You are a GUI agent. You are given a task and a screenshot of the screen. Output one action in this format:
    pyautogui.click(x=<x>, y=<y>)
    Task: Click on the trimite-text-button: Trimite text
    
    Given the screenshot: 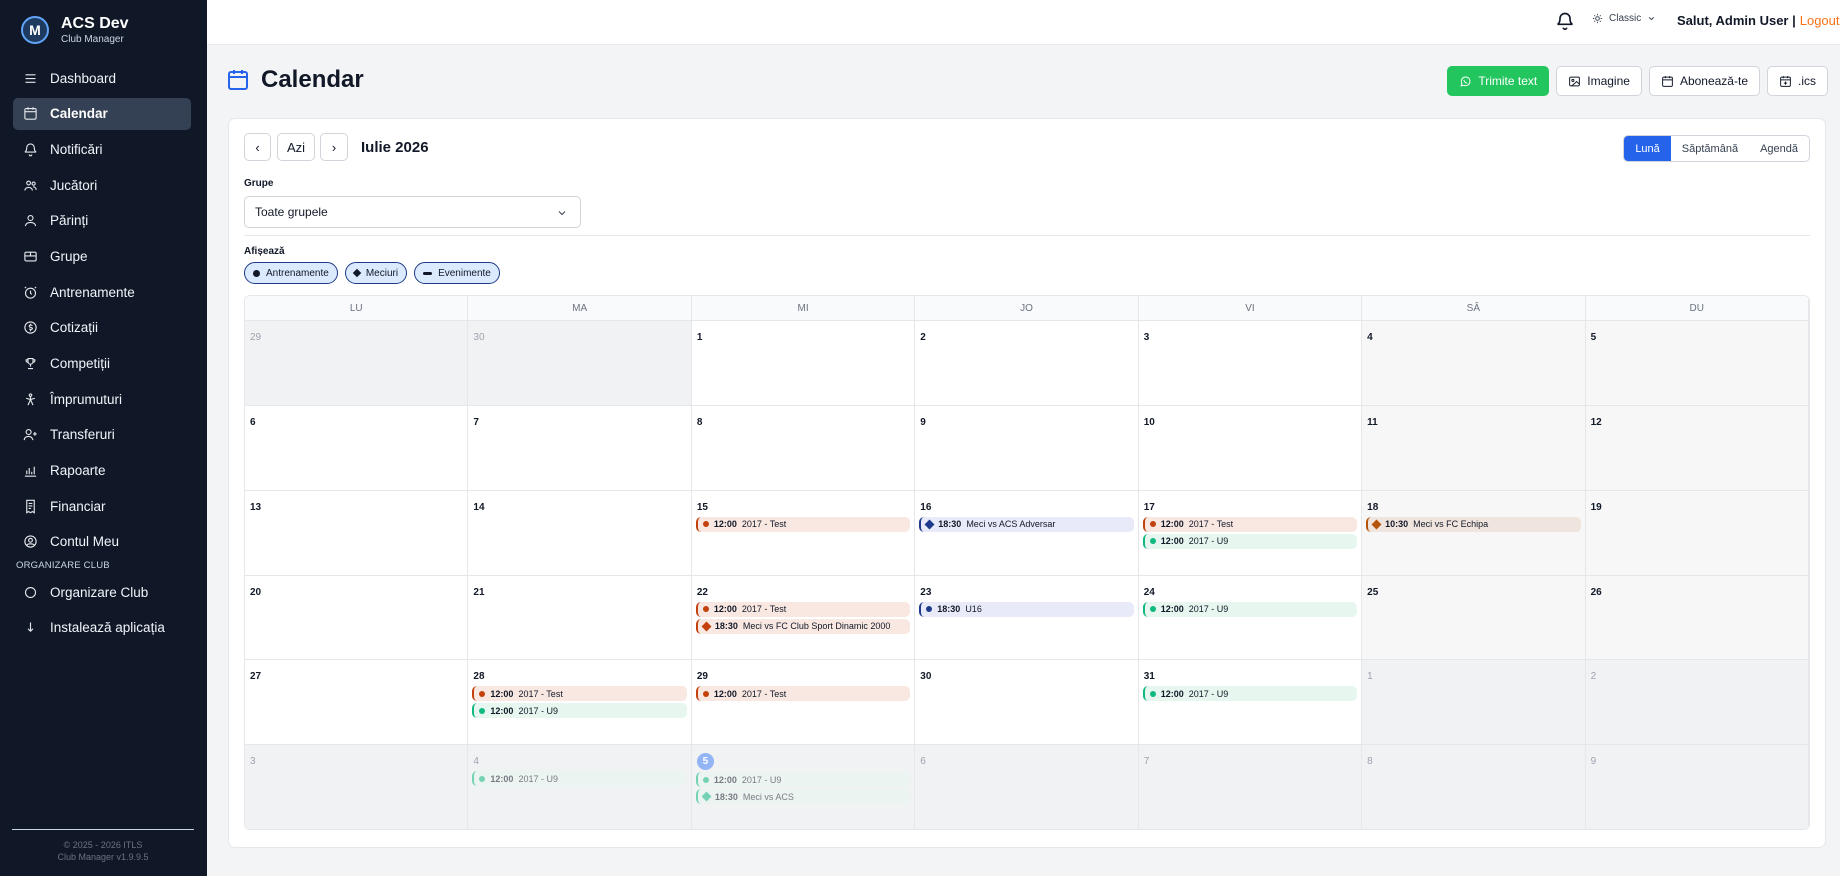 What is the action you would take?
    pyautogui.click(x=1498, y=81)
    